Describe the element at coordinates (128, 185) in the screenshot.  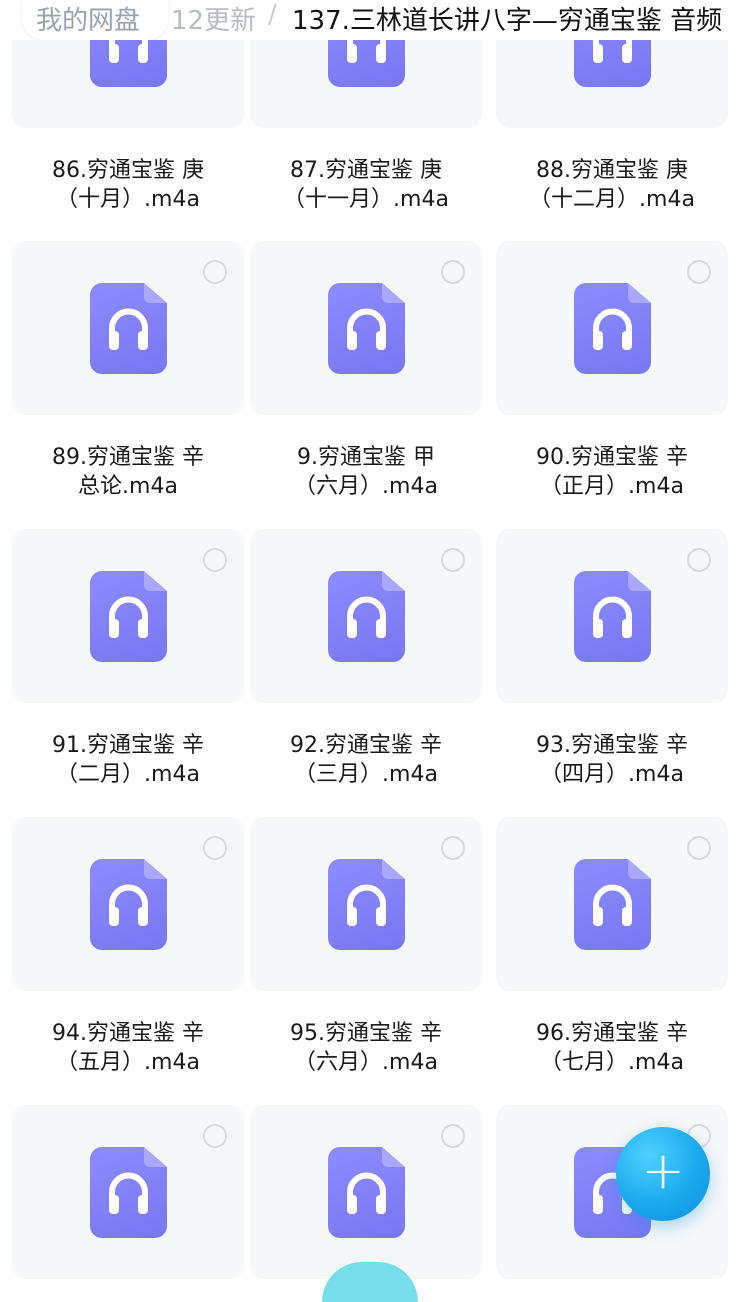
I see `file-name: 86.穷通宝鉴 庚 （十月）.m4a` at that location.